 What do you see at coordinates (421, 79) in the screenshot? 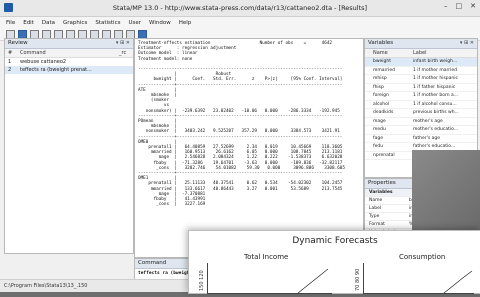
I see `variable-row: mhisp 1 if mother hispanic` at bounding box center [421, 79].